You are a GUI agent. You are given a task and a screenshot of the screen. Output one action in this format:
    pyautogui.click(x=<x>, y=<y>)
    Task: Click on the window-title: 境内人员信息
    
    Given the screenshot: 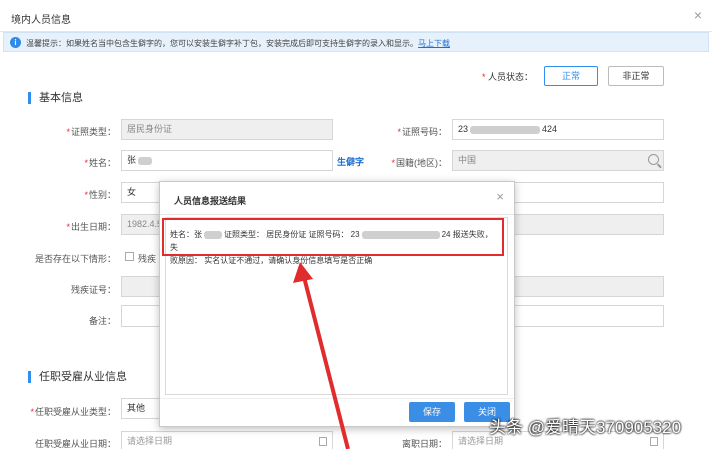 What is the action you would take?
    pyautogui.click(x=41, y=20)
    